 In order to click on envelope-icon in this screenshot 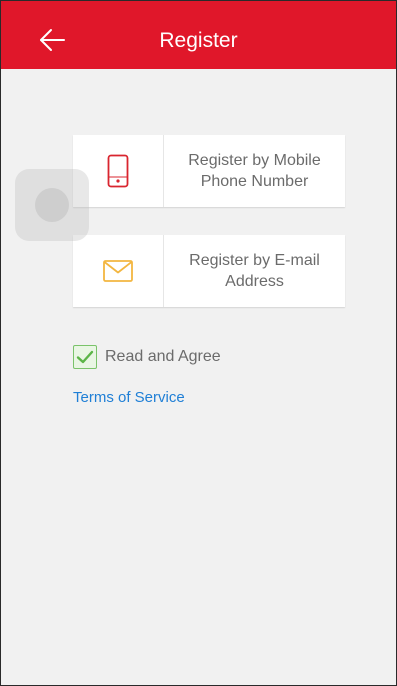, I will do `click(118, 271)`.